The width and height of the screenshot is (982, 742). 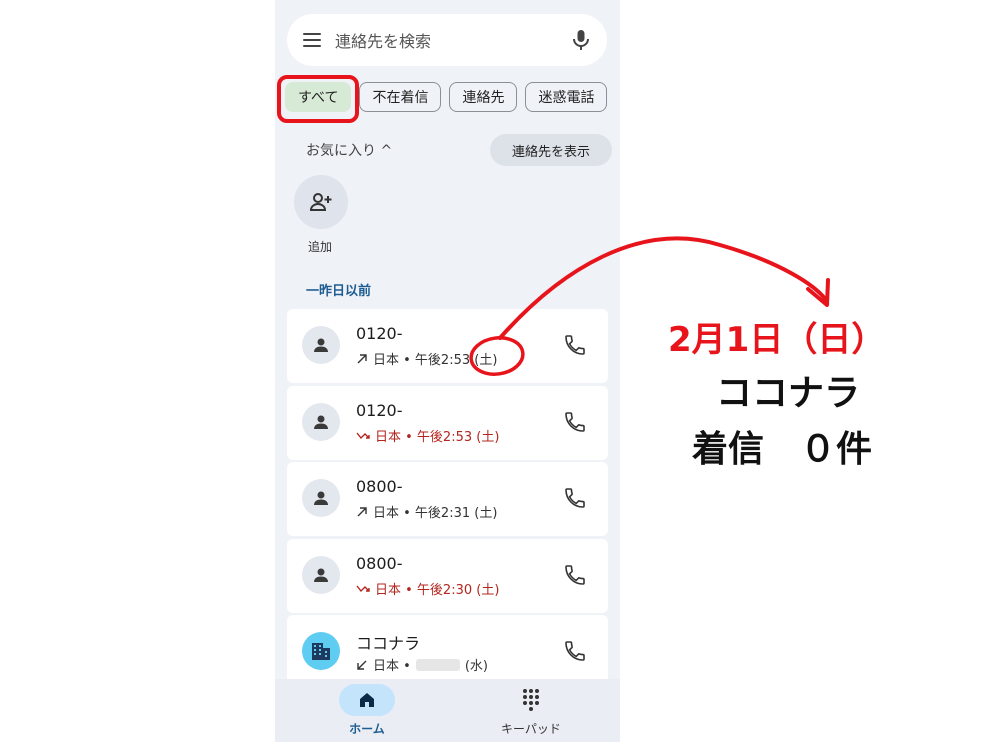 I want to click on call-row: ココナラ 日本 • (水), so click(x=447, y=652).